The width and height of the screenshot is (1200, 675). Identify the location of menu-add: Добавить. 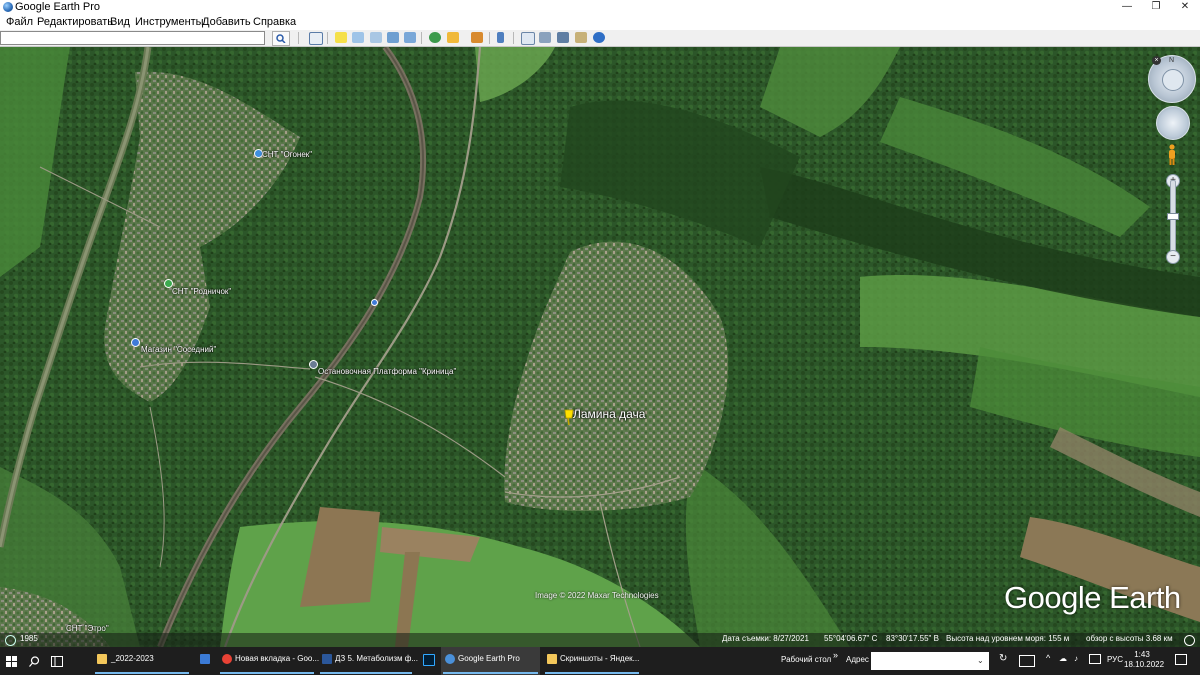
(226, 22).